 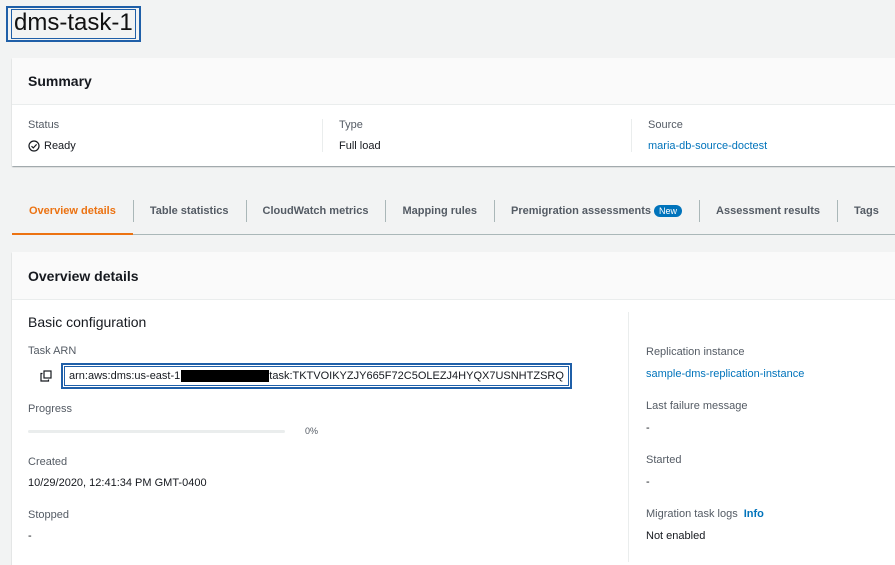 I want to click on task-arn-label: Task ARN, so click(x=52, y=351).